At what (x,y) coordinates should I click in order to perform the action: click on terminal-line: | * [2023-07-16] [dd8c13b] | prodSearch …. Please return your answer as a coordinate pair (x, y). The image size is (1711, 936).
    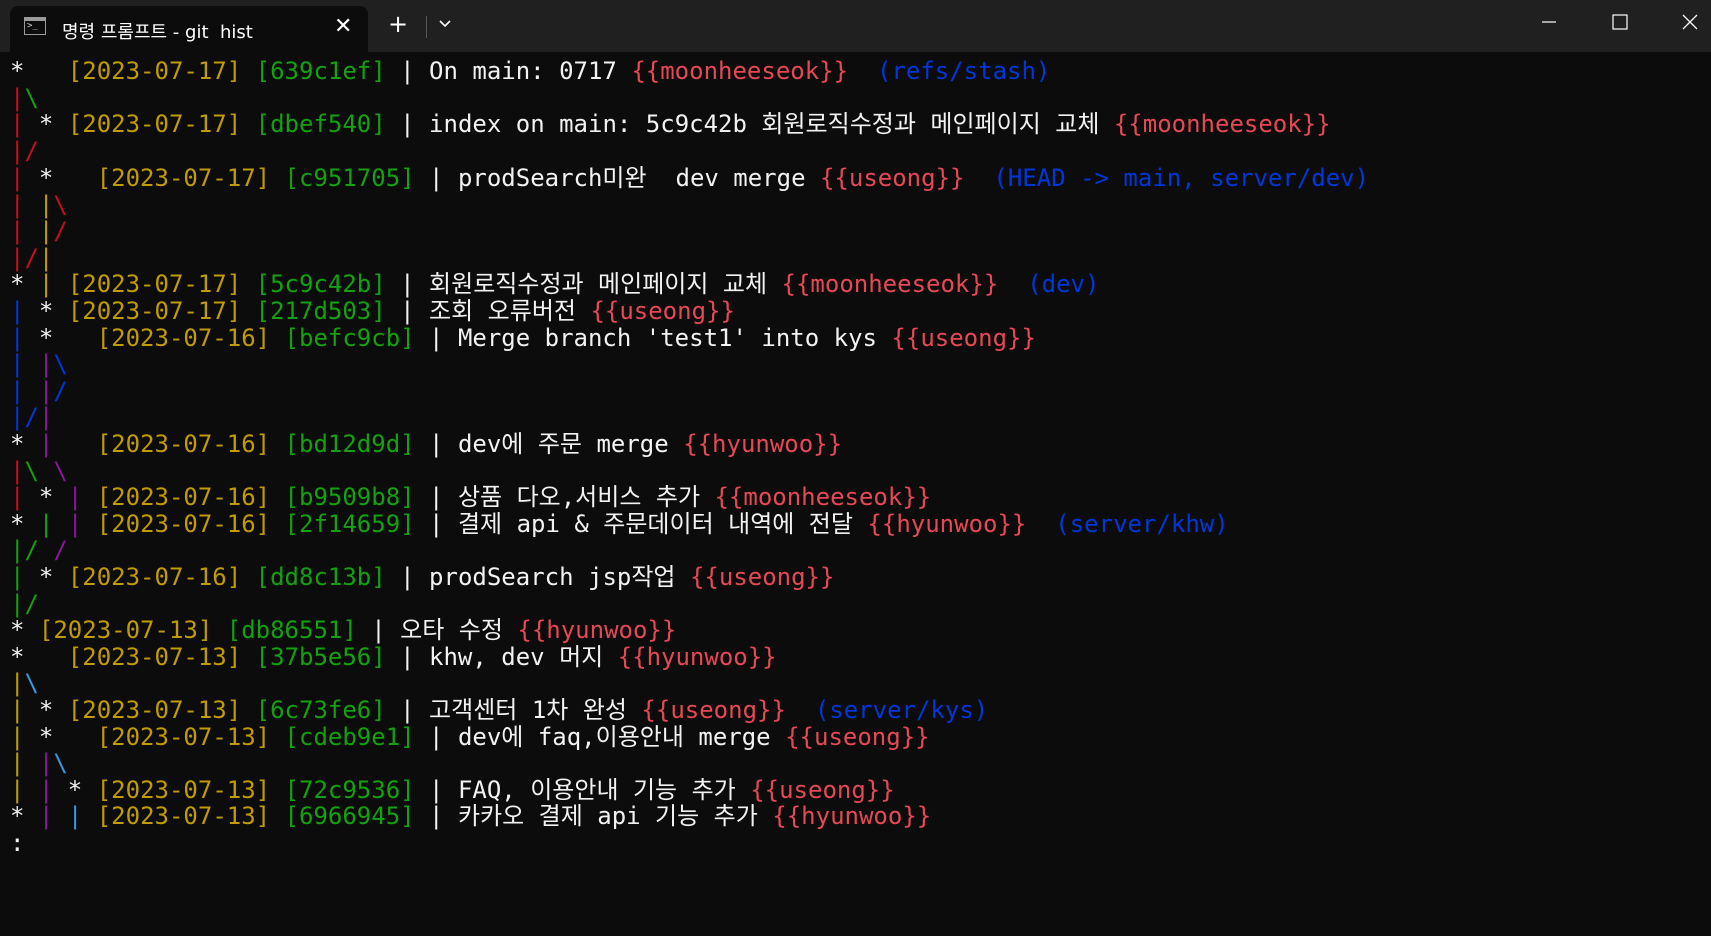
    Looking at the image, I should click on (422, 577).